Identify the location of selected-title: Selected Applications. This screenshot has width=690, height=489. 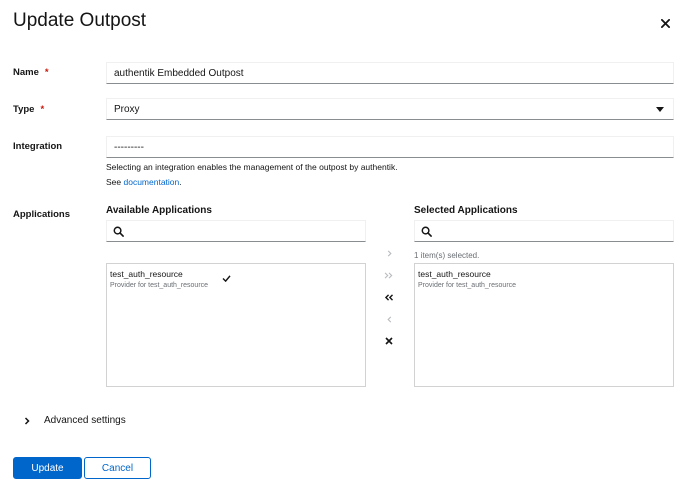
(466, 210).